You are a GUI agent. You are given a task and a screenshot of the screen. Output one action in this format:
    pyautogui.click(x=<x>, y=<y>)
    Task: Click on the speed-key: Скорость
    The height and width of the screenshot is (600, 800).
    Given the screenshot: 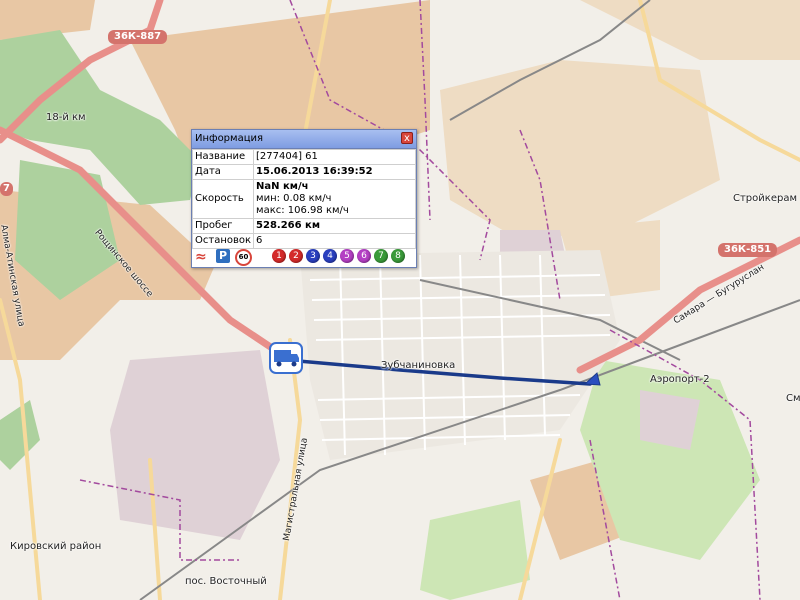 What is the action you would take?
    pyautogui.click(x=223, y=199)
    